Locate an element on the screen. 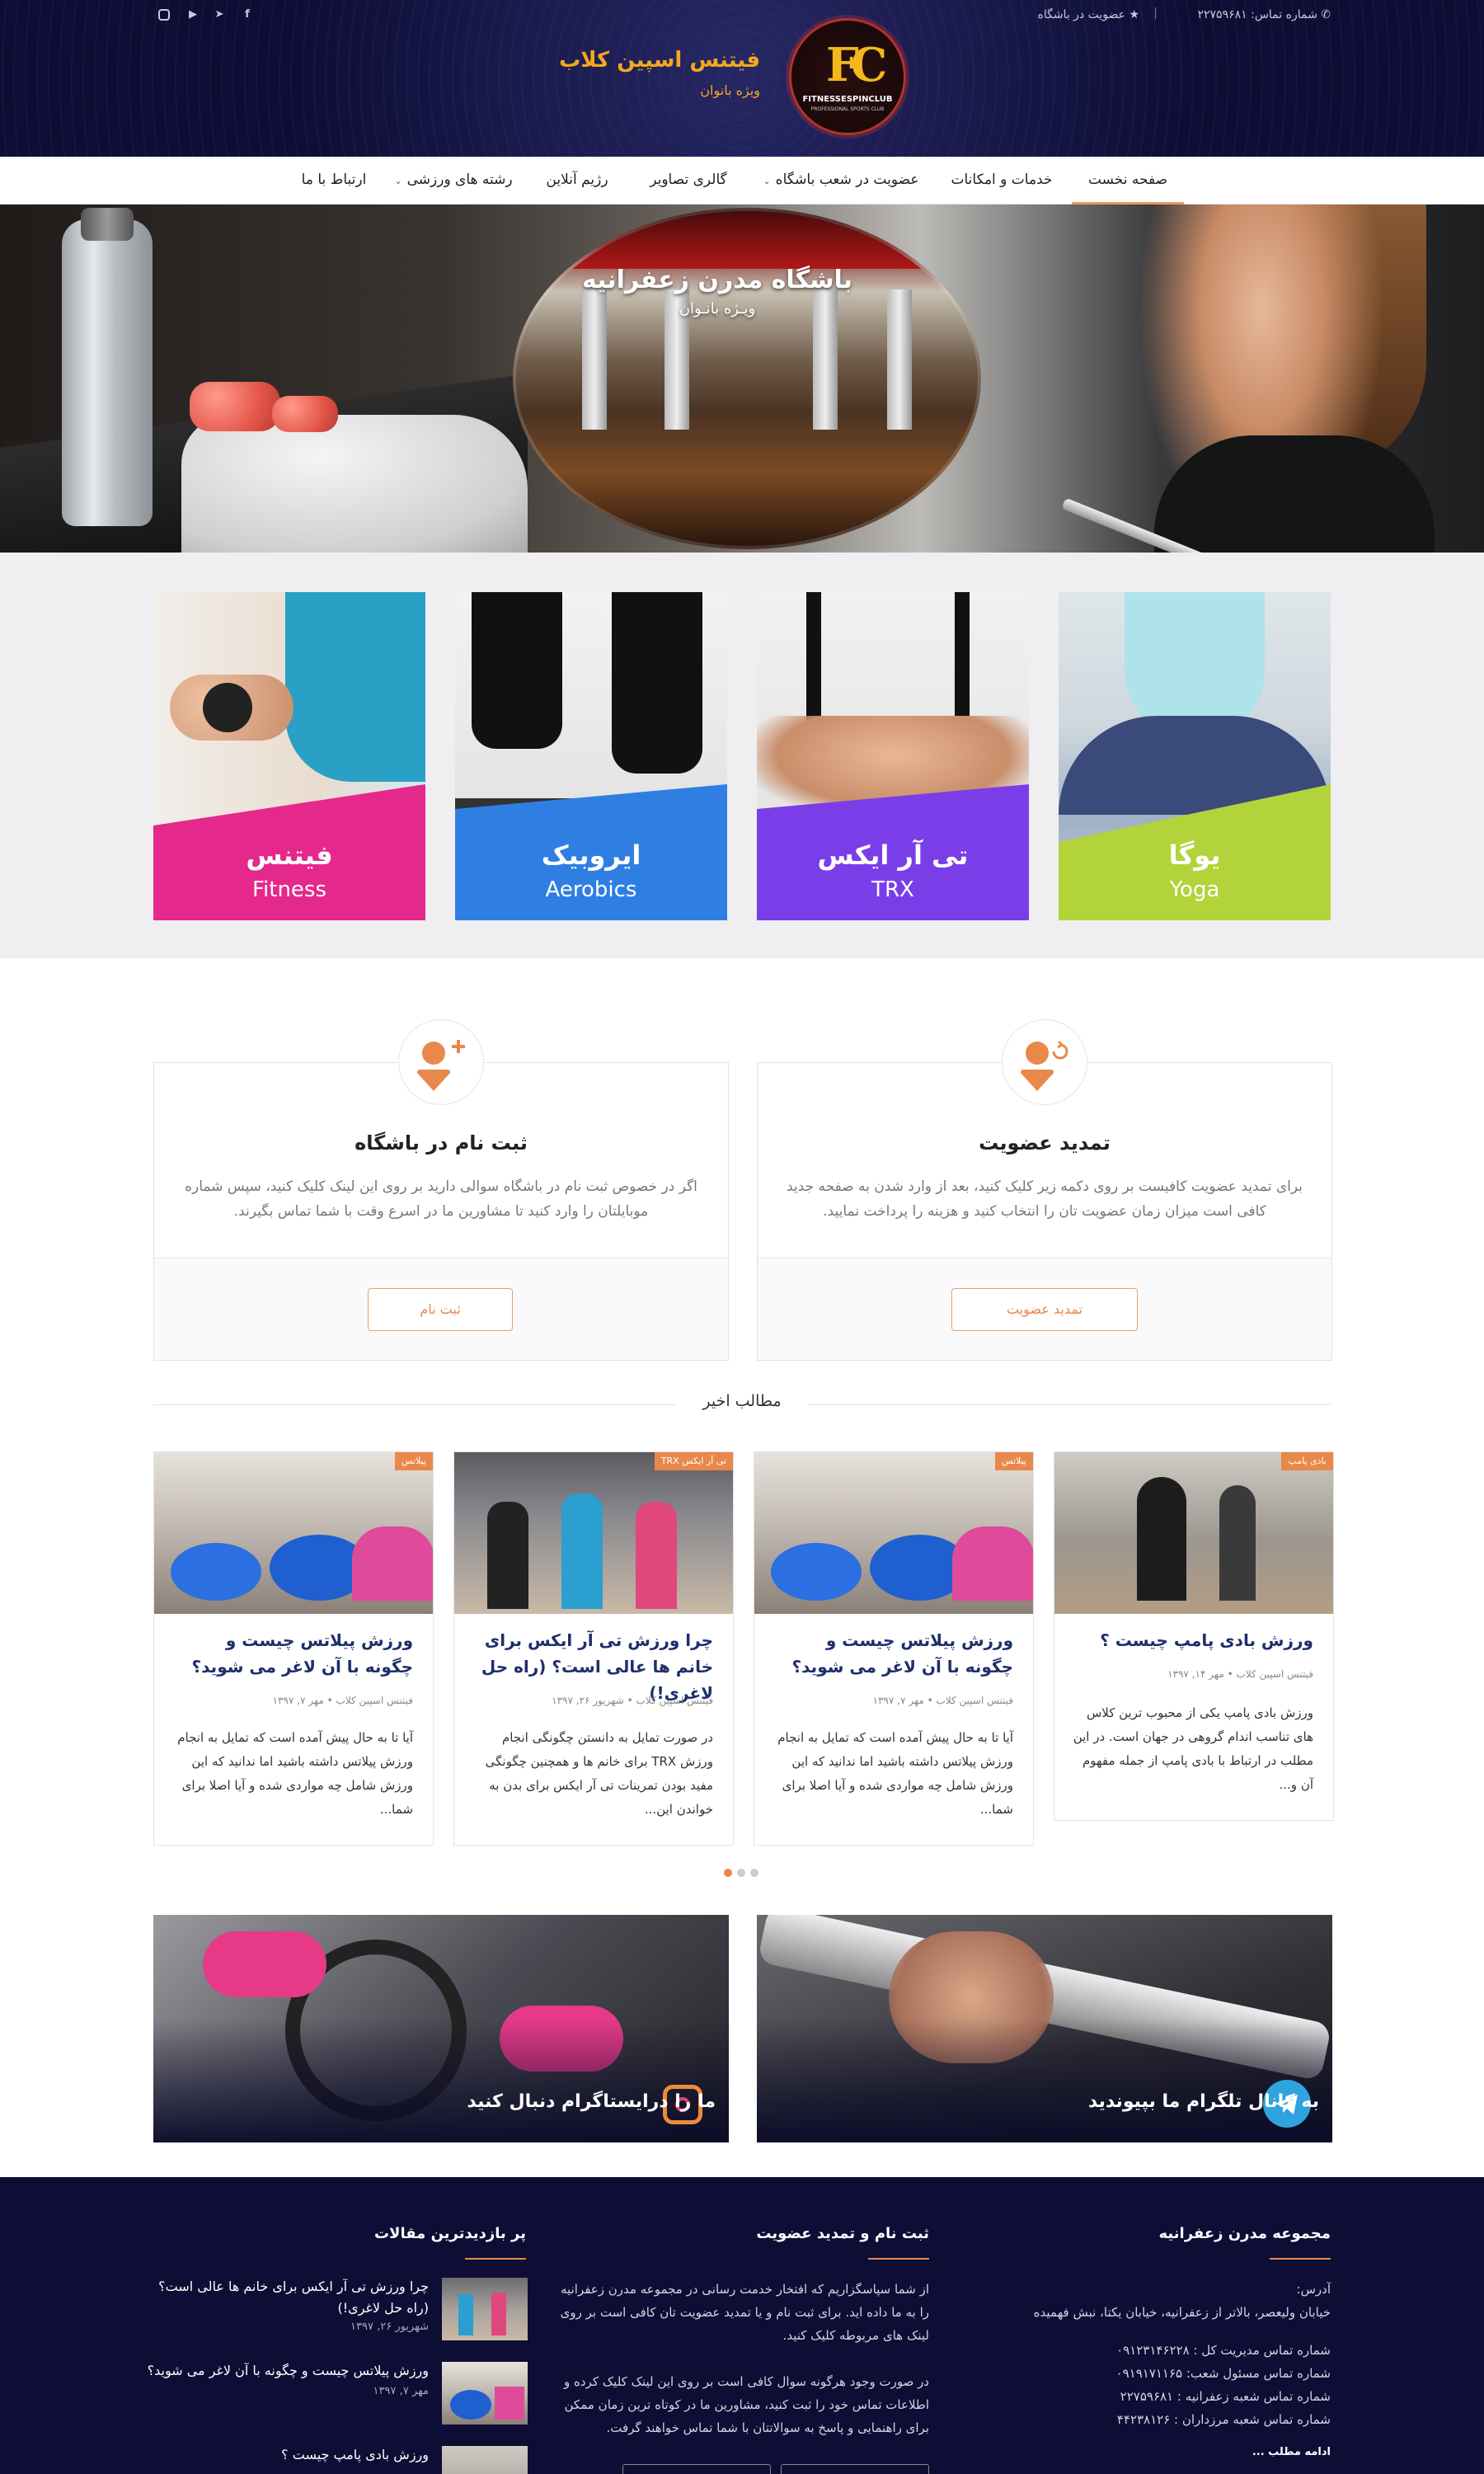 The height and width of the screenshot is (2474, 1484). recent-posts-title: مطالب اخیر is located at coordinates (742, 1401).